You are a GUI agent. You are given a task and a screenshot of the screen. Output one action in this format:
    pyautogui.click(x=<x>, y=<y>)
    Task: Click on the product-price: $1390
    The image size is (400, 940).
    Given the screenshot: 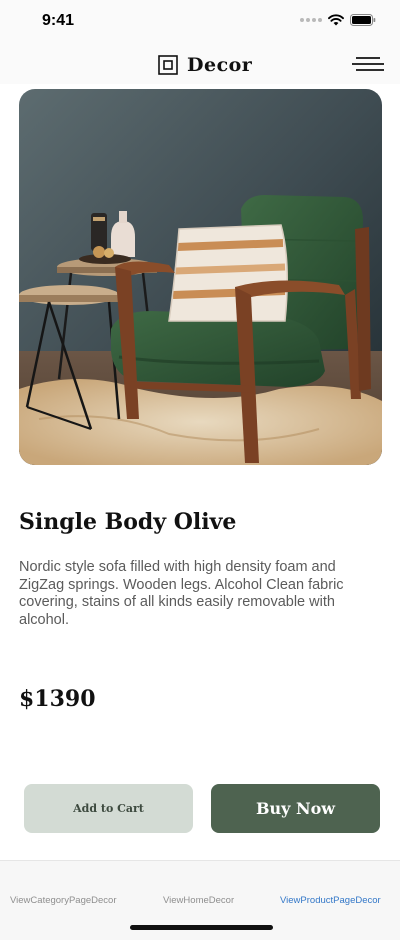 What is the action you would take?
    pyautogui.click(x=57, y=699)
    